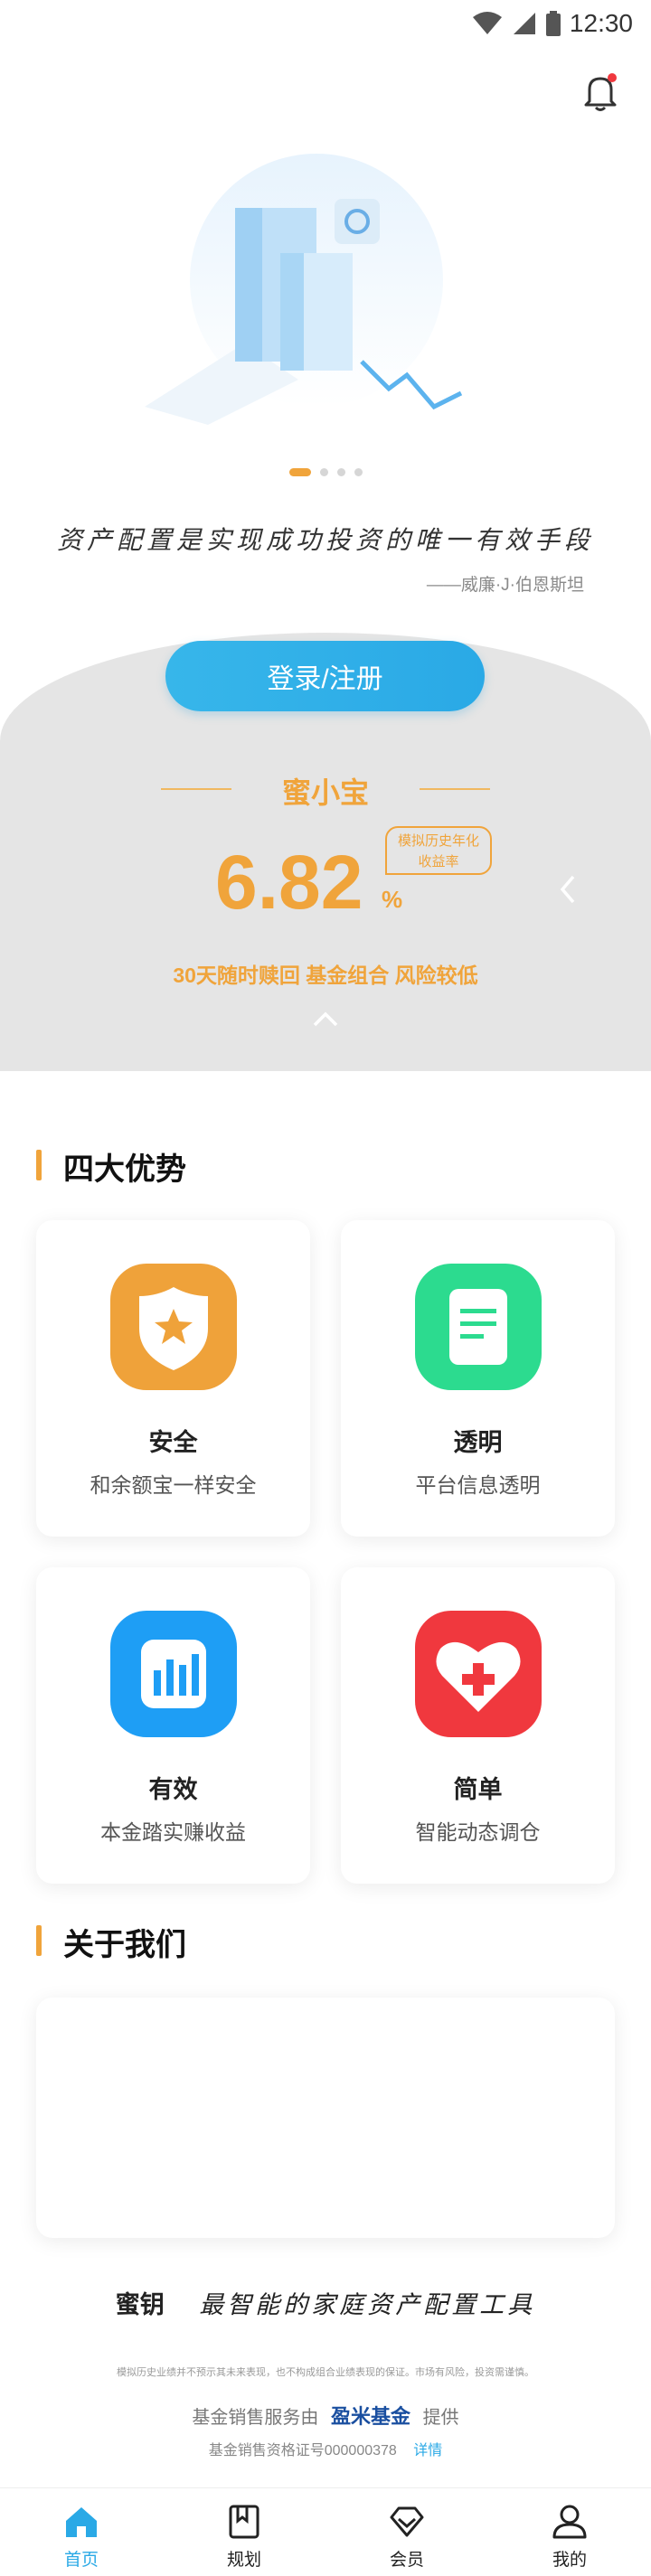 The width and height of the screenshot is (651, 2576). I want to click on card-title: 简单, so click(478, 1790).